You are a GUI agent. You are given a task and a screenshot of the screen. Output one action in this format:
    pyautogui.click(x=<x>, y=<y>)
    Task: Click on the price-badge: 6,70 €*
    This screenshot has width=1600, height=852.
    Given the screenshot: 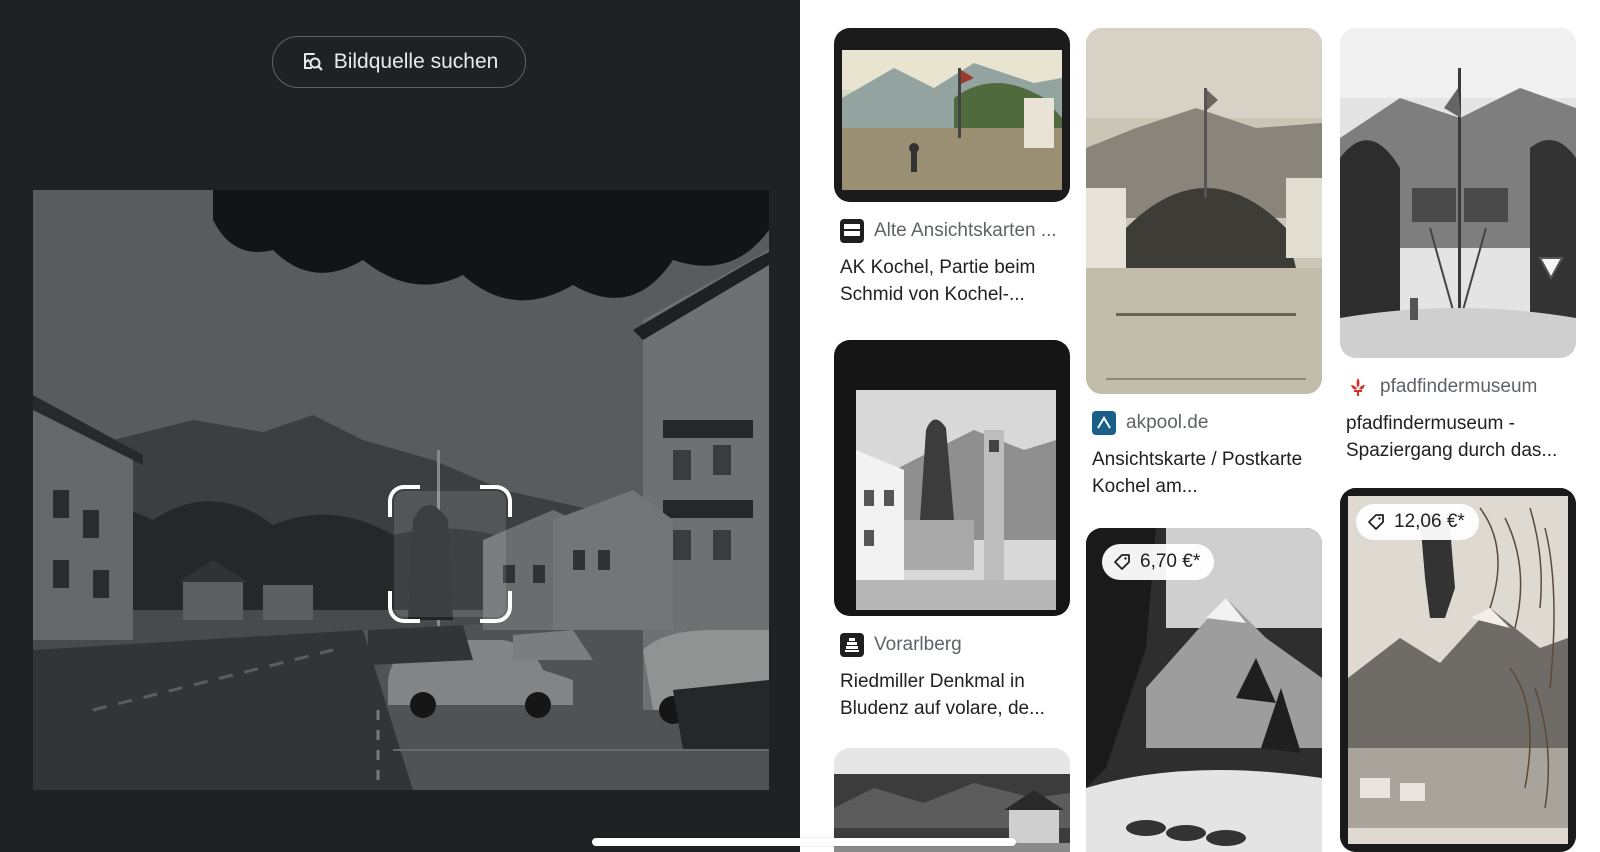 What is the action you would take?
    pyautogui.click(x=1158, y=562)
    